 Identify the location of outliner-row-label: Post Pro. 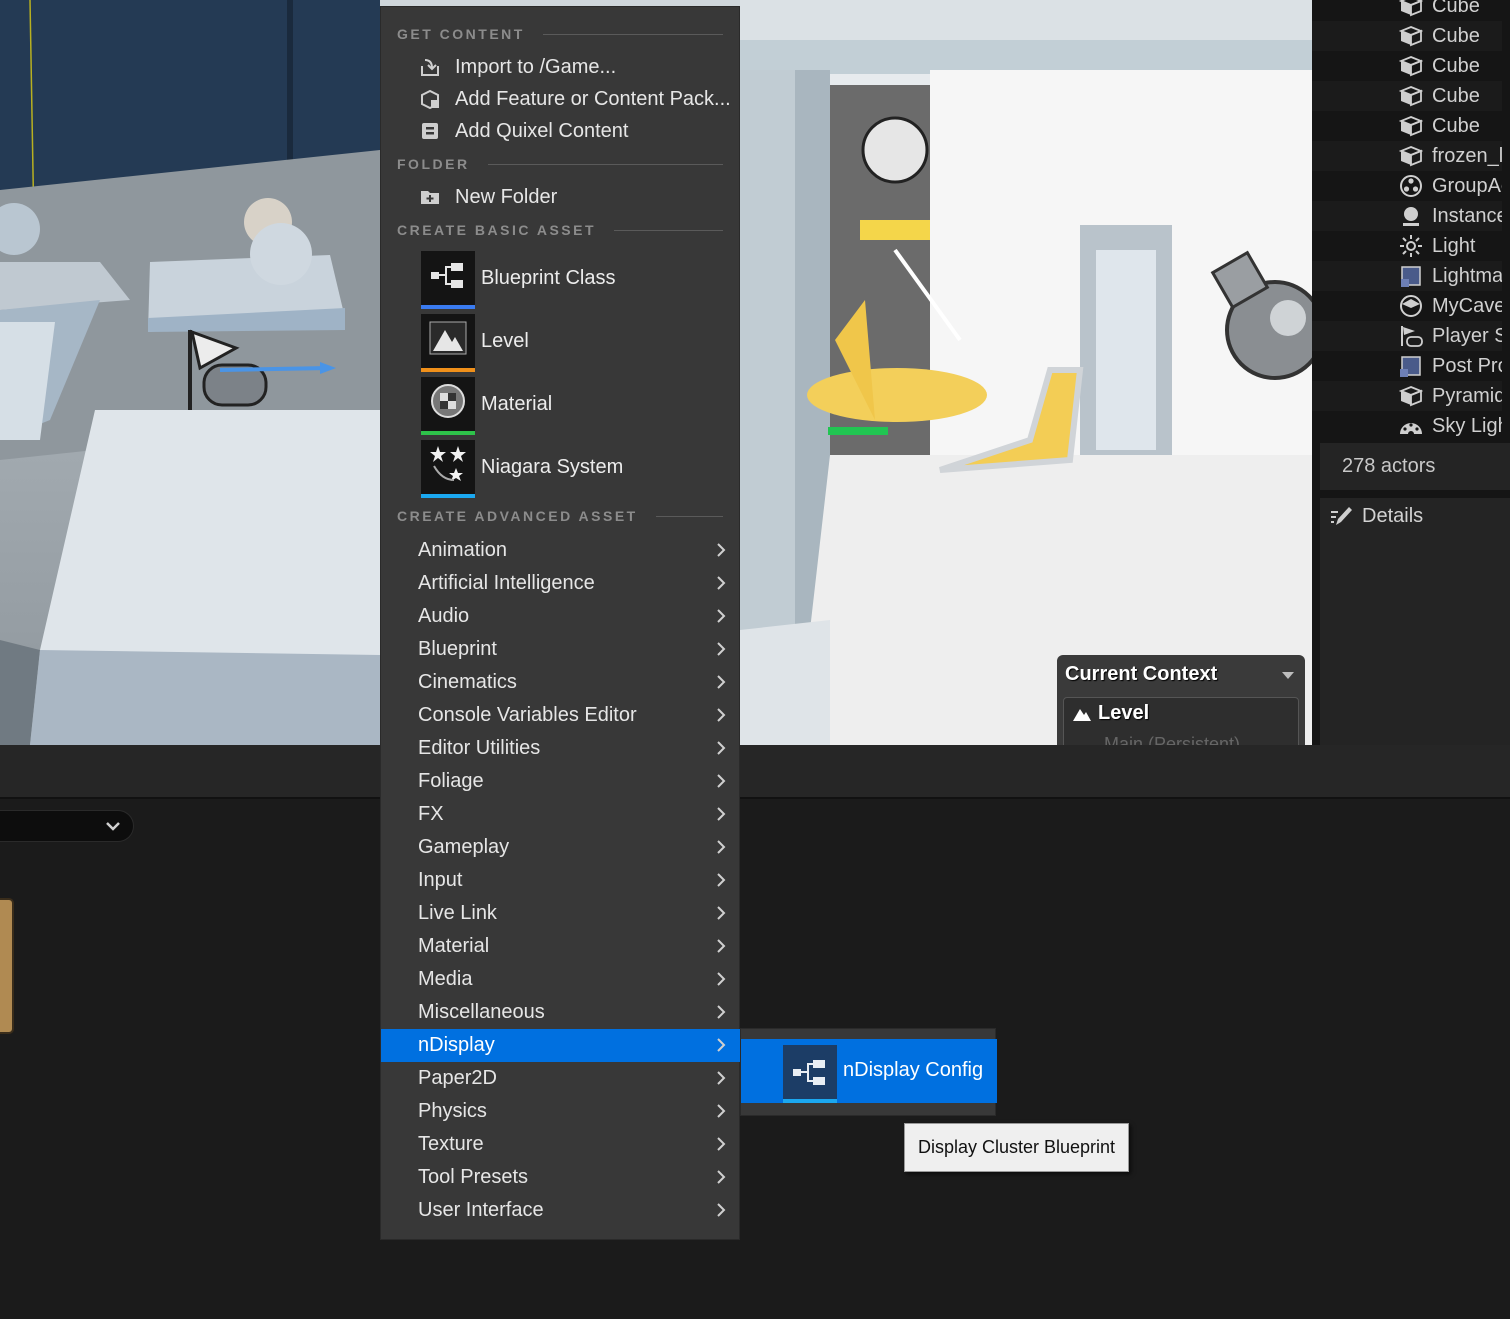
(1467, 365).